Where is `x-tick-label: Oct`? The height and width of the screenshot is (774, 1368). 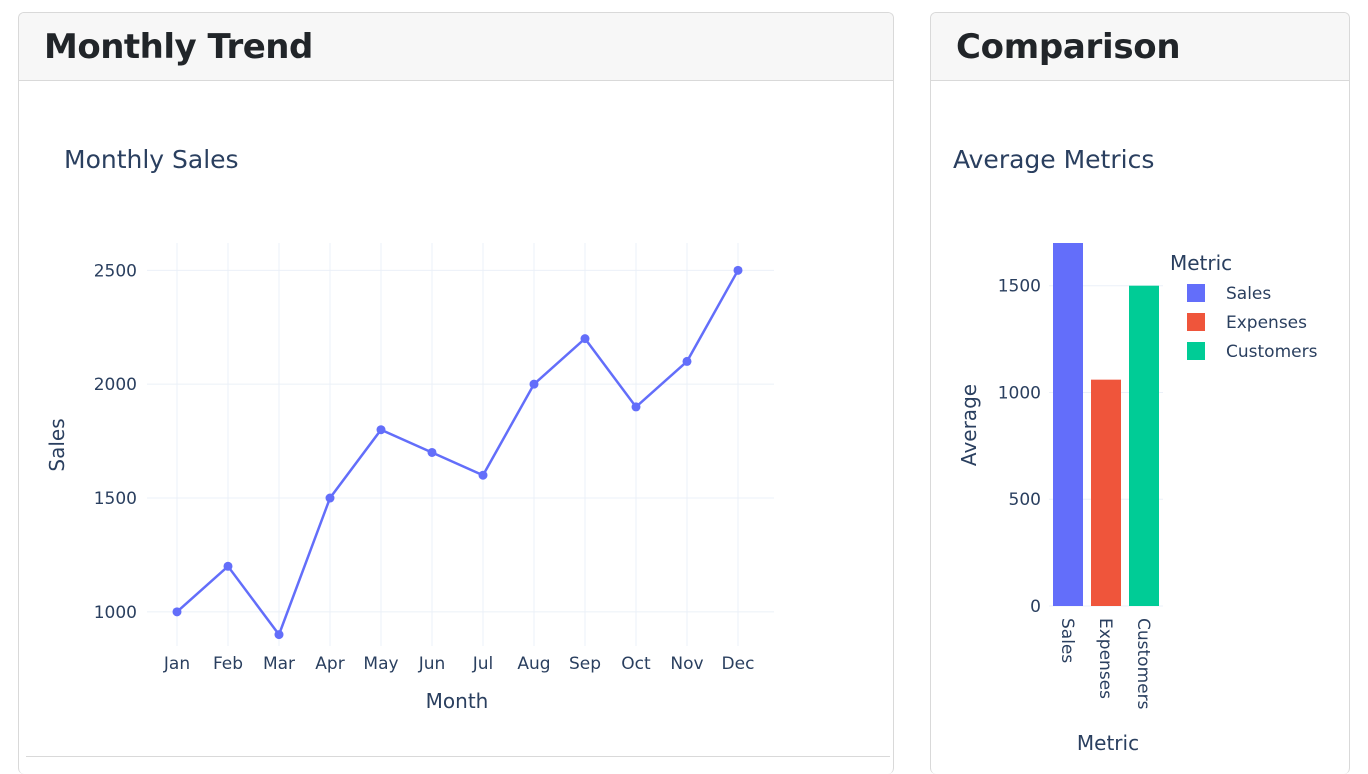
x-tick-label: Oct is located at coordinates (636, 664).